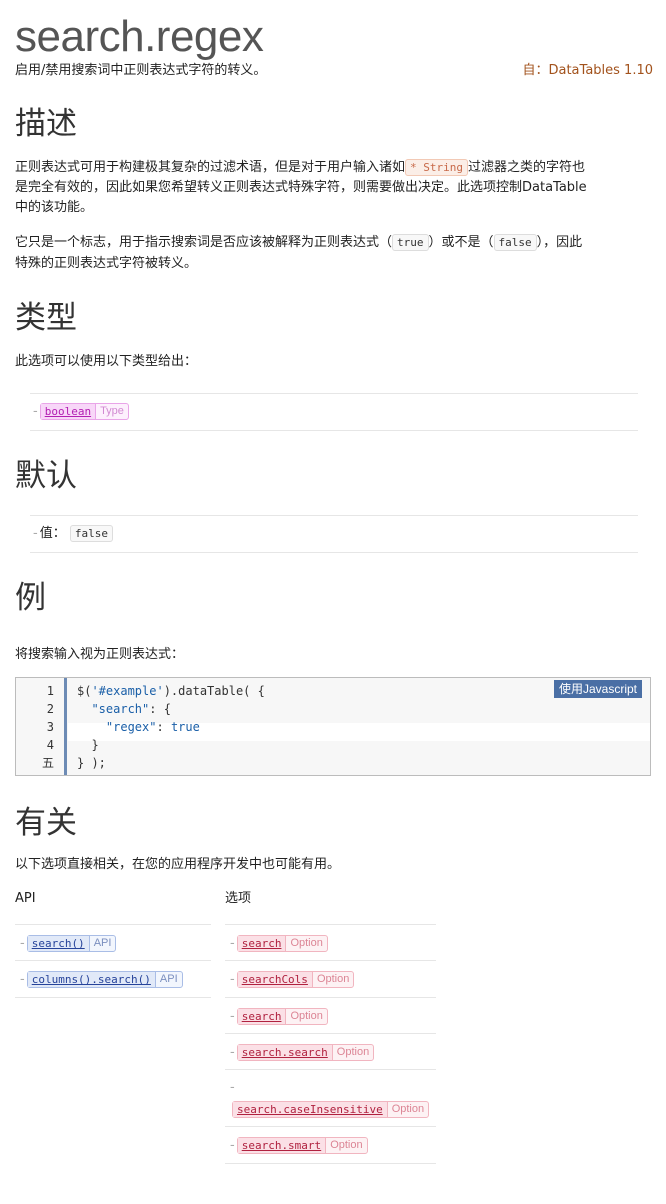 This screenshot has width=666, height=1204. What do you see at coordinates (46, 822) in the screenshot?
I see `related-heading: 有关` at bounding box center [46, 822].